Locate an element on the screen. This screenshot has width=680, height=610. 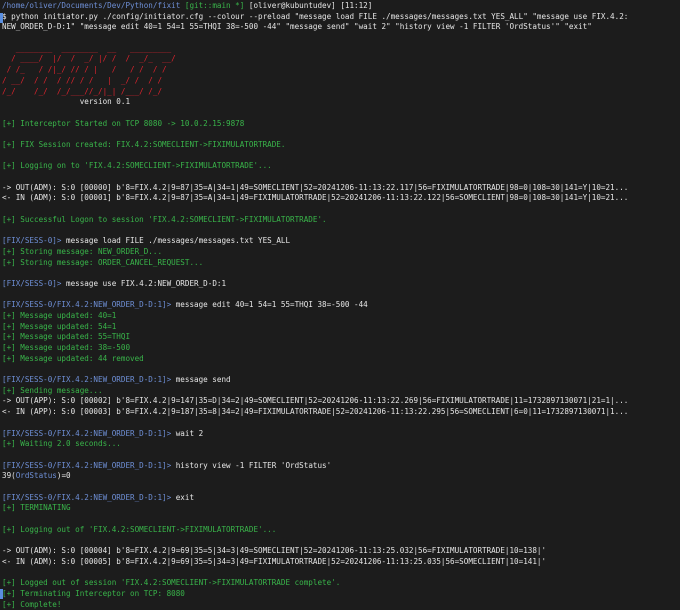
terminal-text-segment: [+] TERMINATING is located at coordinates (36, 507).